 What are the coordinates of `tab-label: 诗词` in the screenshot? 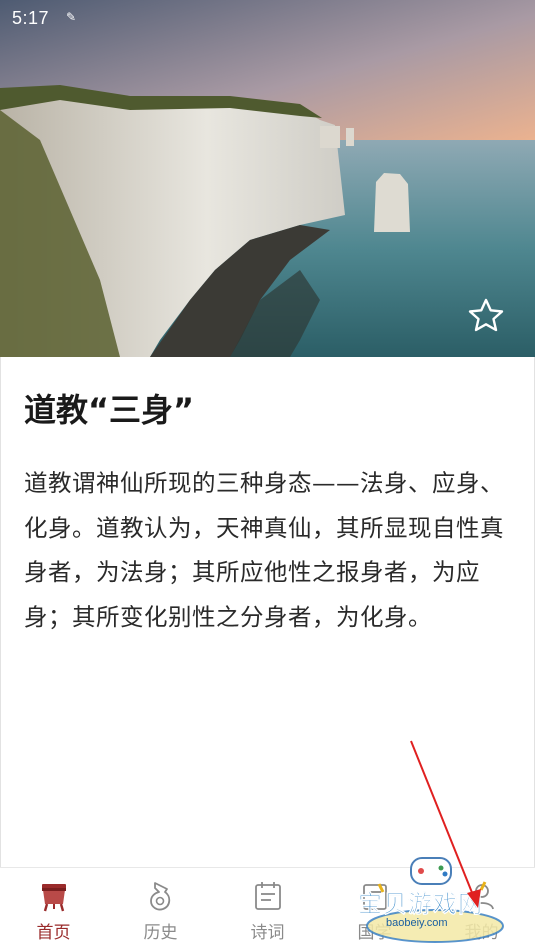 It's located at (267, 933).